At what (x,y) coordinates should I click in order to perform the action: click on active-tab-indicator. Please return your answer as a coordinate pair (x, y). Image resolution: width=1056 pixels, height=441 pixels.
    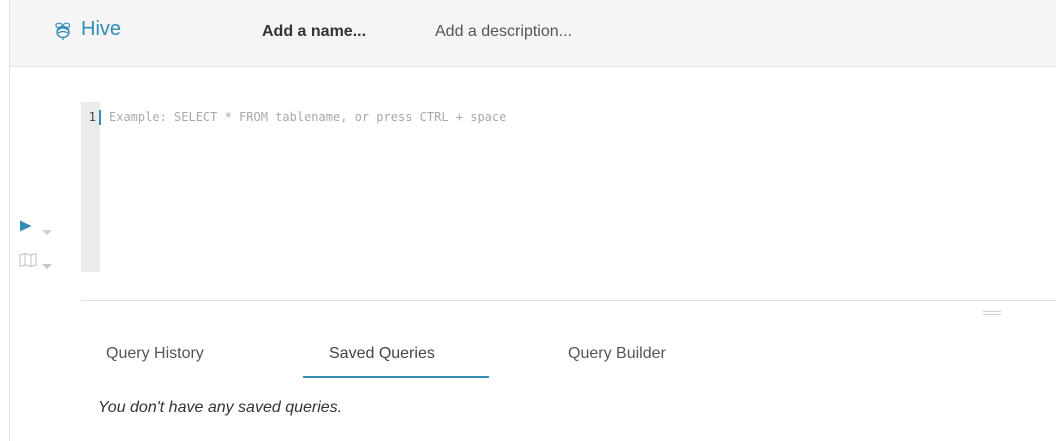
    Looking at the image, I should click on (396, 377).